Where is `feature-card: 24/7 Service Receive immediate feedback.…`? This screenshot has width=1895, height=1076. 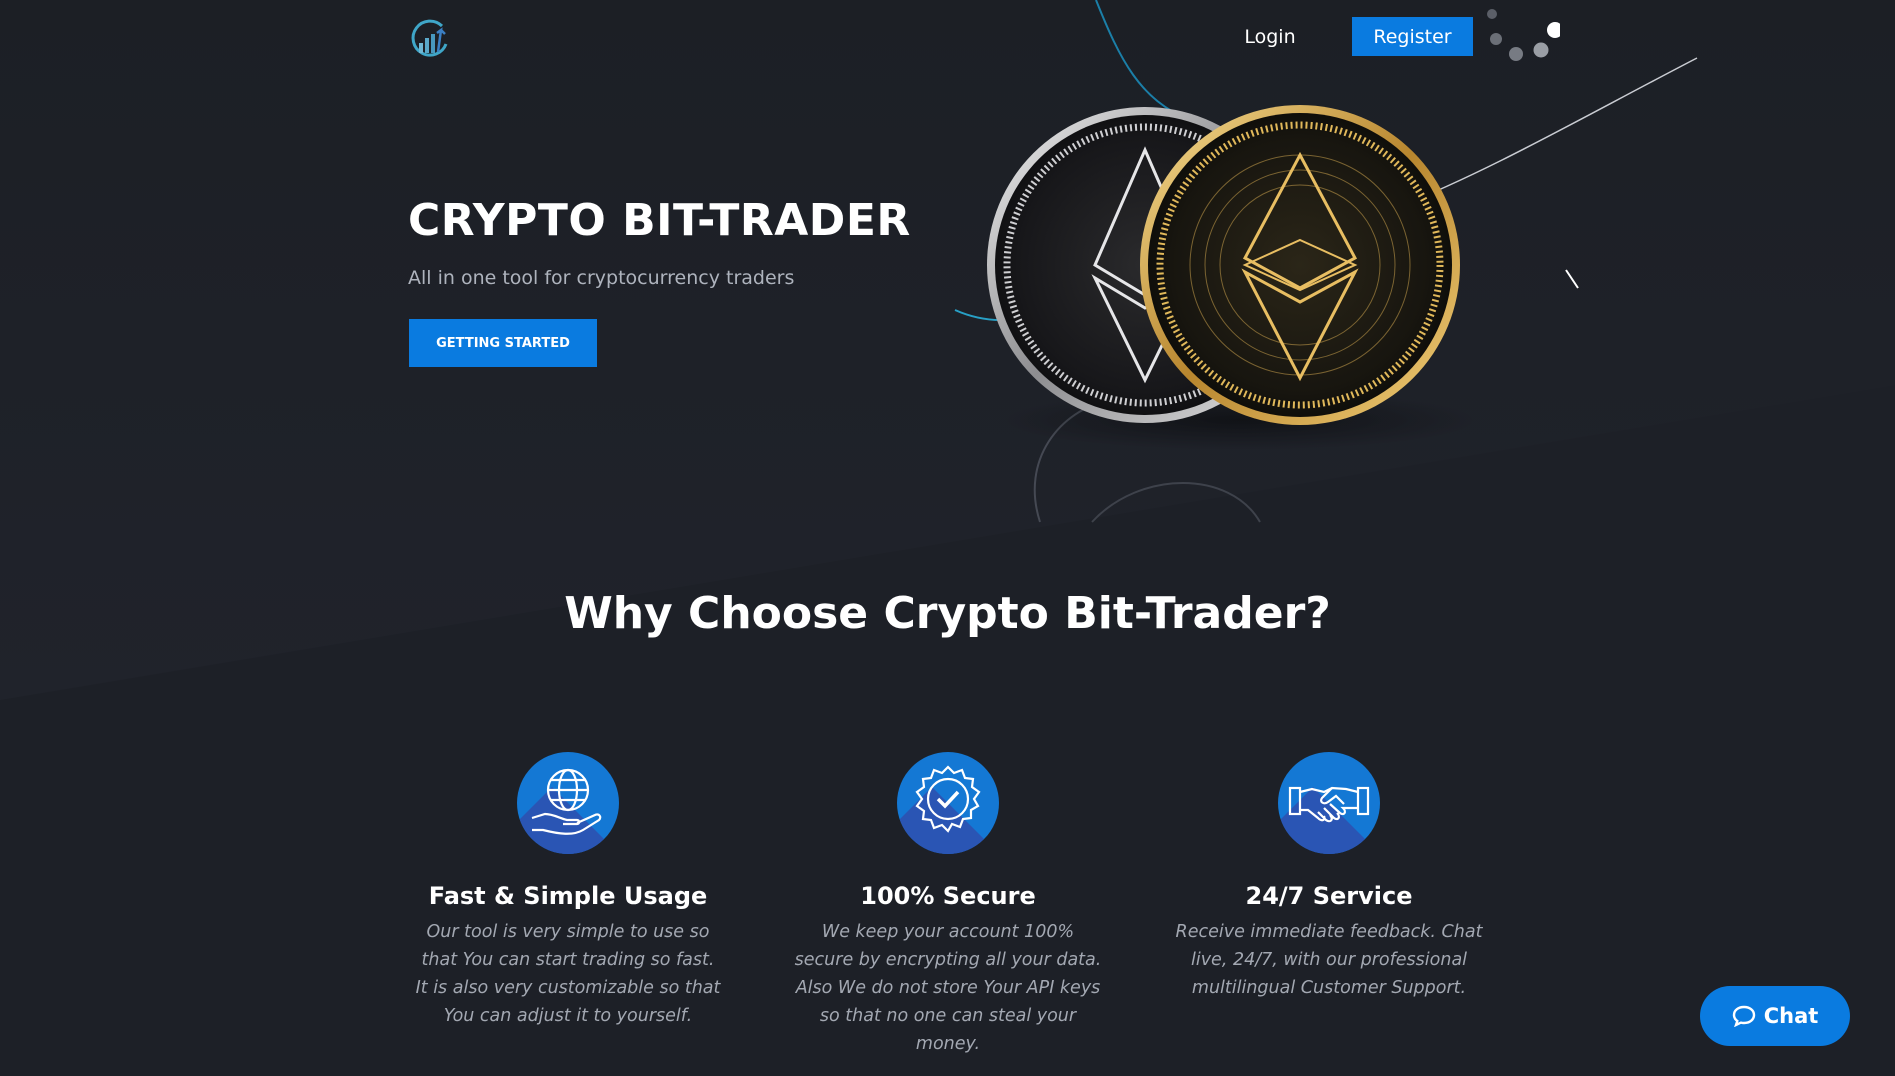
feature-card: 24/7 Service Receive immediate feedback.… is located at coordinates (1329, 877).